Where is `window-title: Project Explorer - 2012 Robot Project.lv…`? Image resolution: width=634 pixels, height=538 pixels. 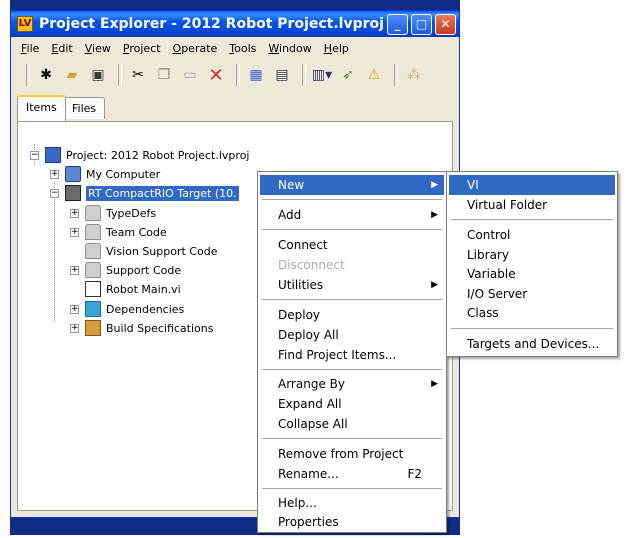 window-title: Project Explorer - 2012 Robot Project.lv… is located at coordinates (211, 24).